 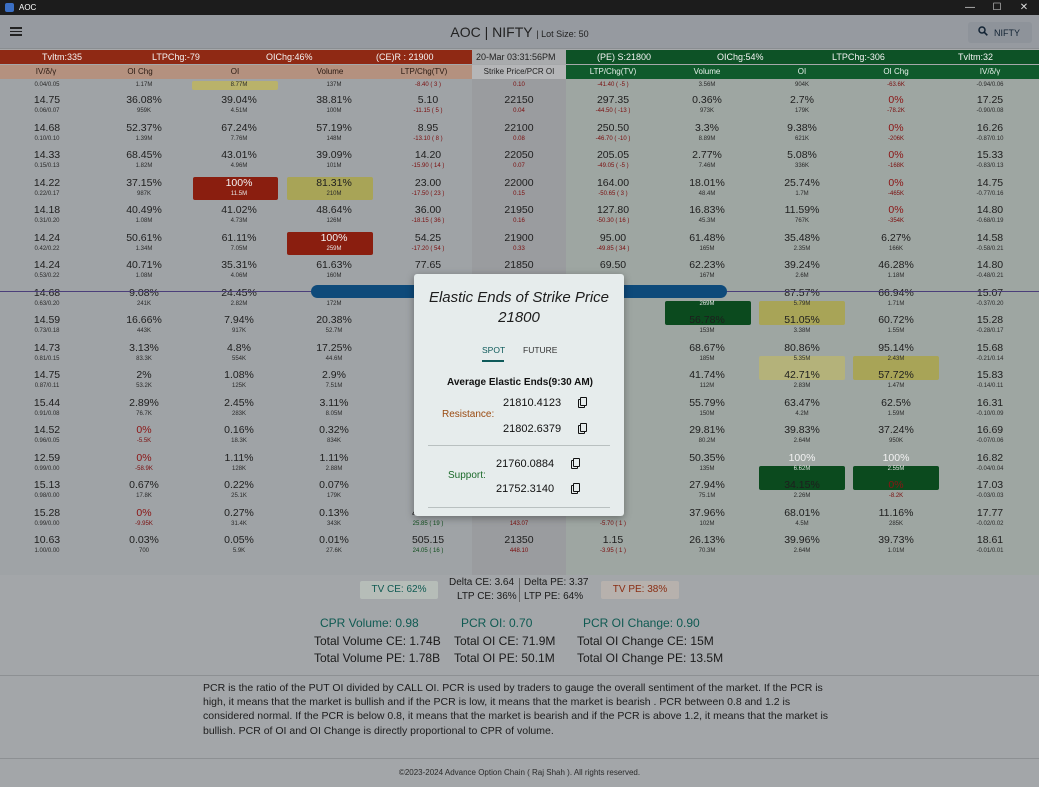 What do you see at coordinates (428, 100) in the screenshot?
I see `cell-value: 5.10` at bounding box center [428, 100].